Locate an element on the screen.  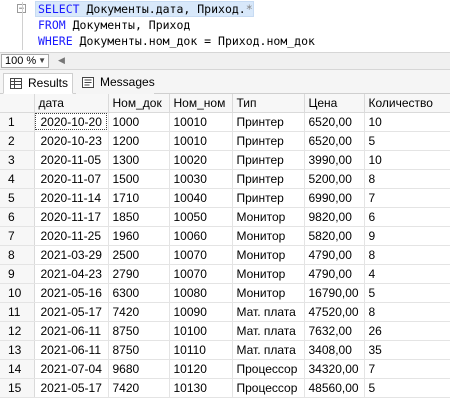
table-cell: 10110 is located at coordinates (201, 350).